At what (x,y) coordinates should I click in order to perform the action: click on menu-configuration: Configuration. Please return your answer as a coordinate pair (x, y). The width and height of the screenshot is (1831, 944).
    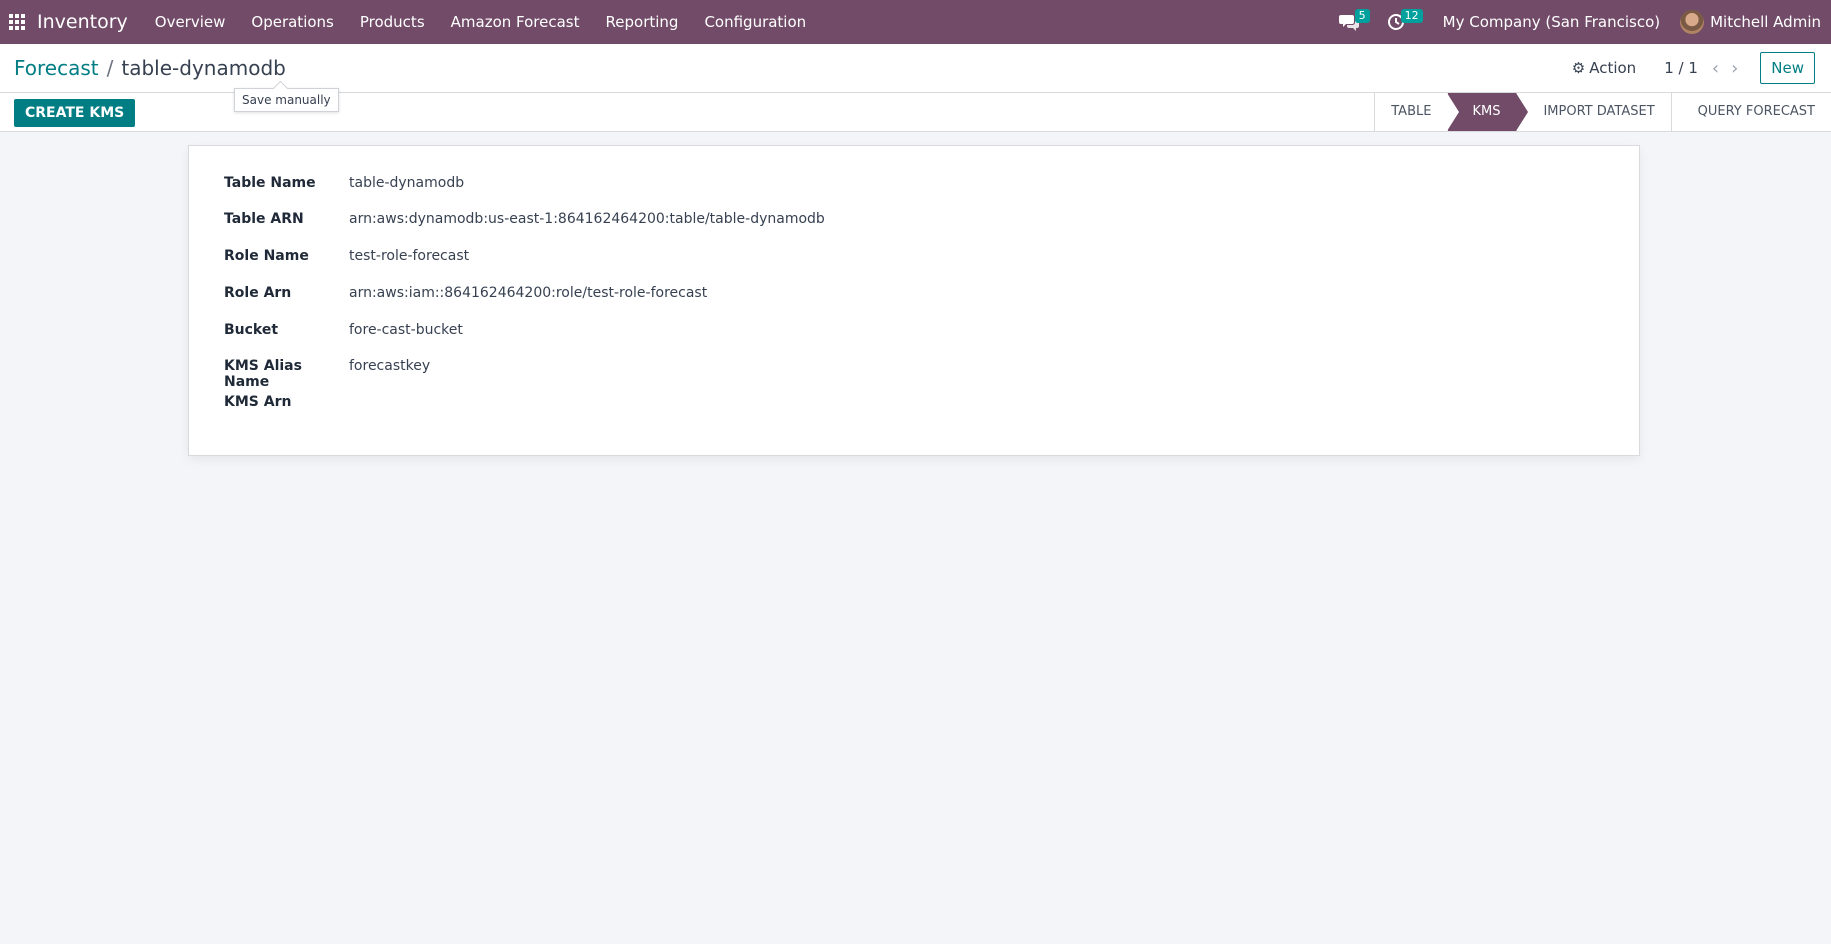
    Looking at the image, I should click on (755, 22).